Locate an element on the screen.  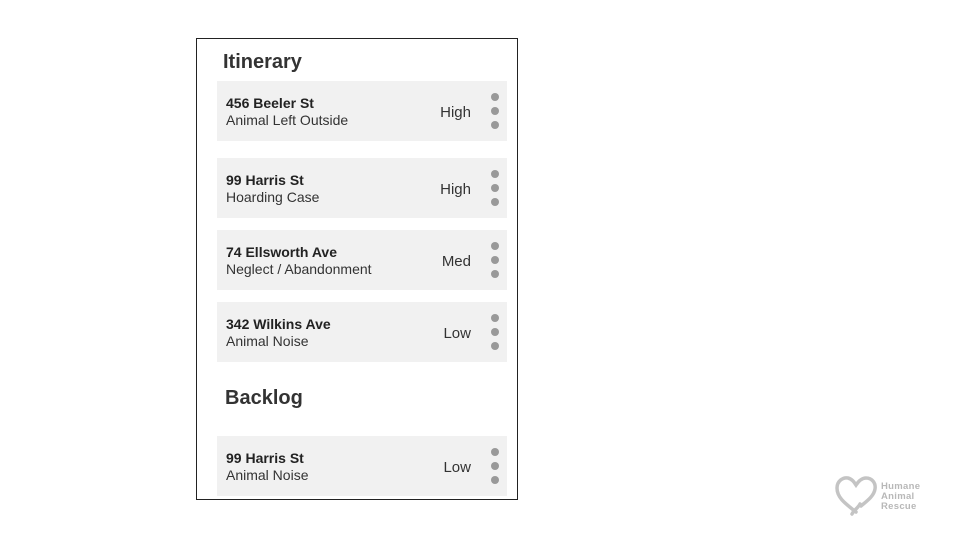
backlog-heading: Backlog is located at coordinates (264, 398).